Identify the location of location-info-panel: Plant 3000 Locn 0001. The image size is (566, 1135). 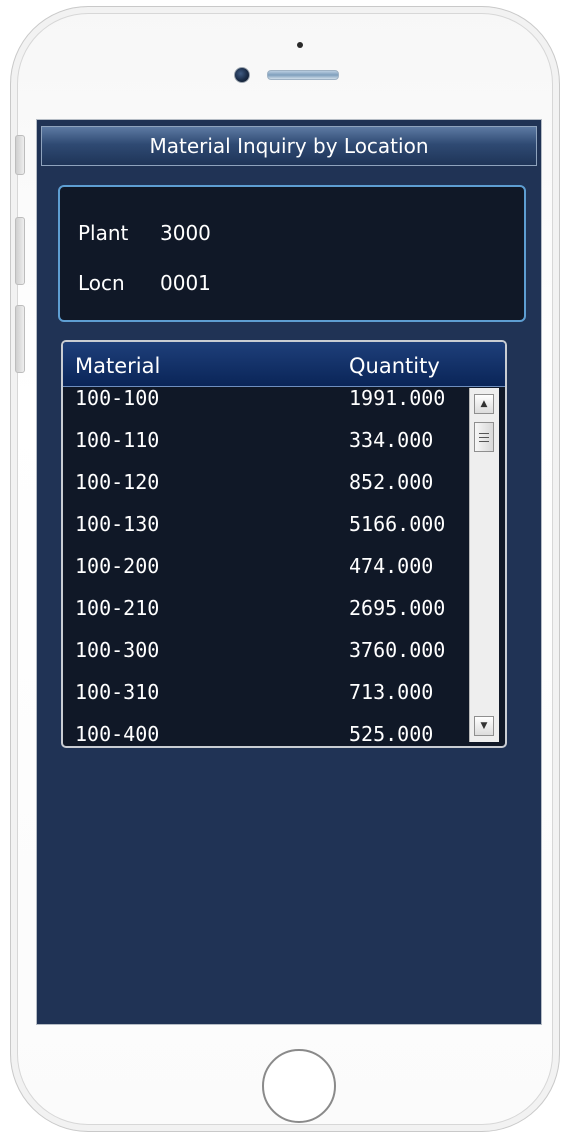
(292, 253).